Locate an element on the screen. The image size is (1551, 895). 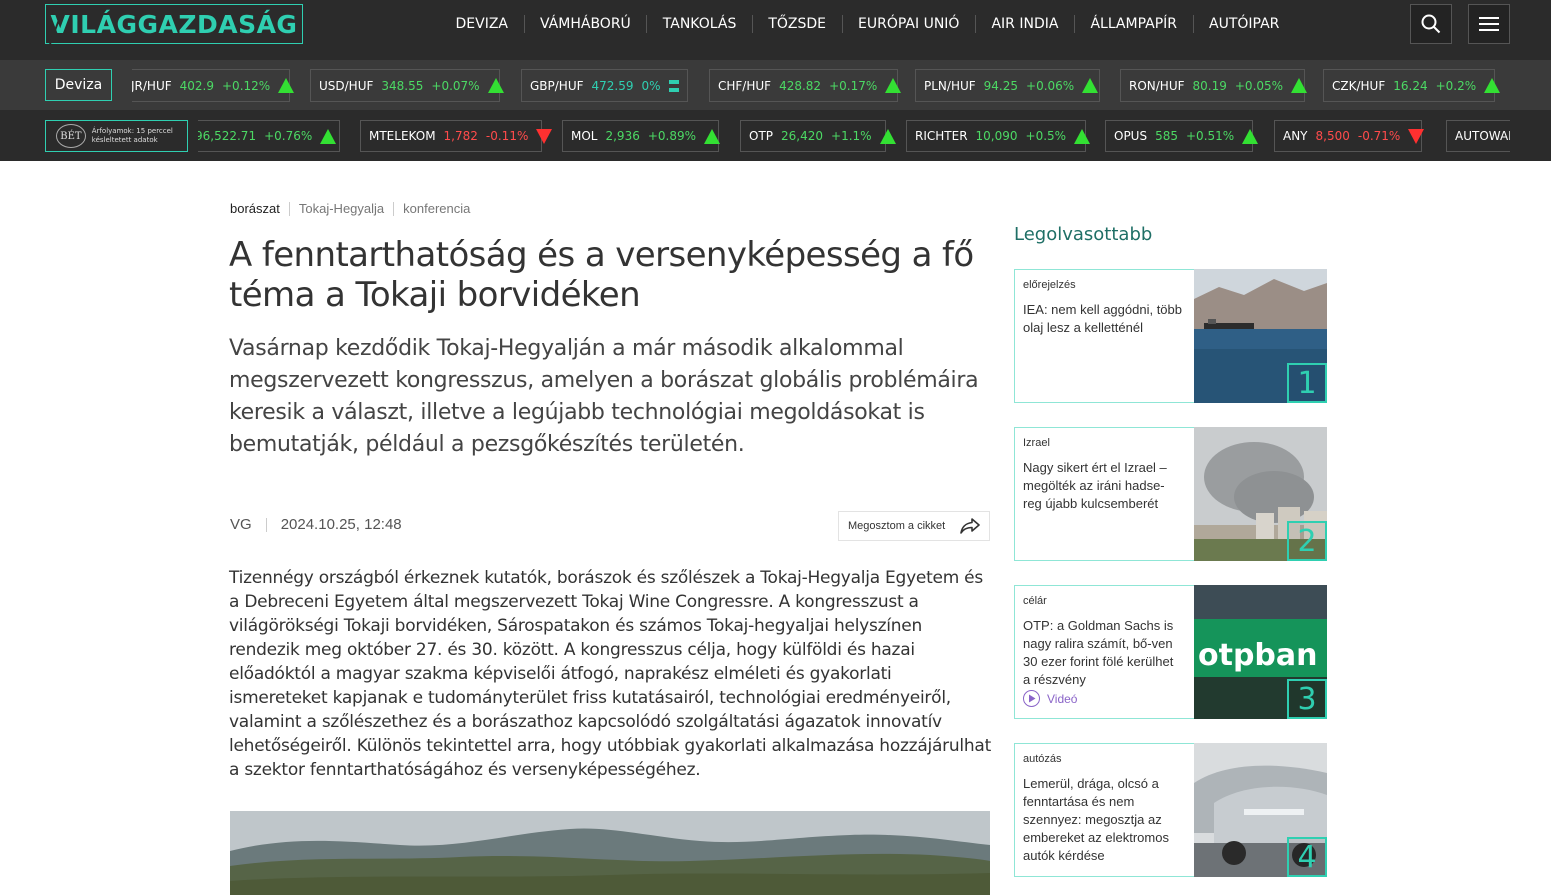
nav-item-allampapir: ÁLLAMPAPÍR is located at coordinates (1134, 24).